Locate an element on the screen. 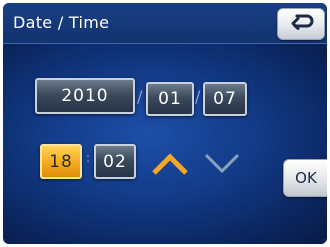 This screenshot has width=330, height=247. ok-button: OK is located at coordinates (305, 178).